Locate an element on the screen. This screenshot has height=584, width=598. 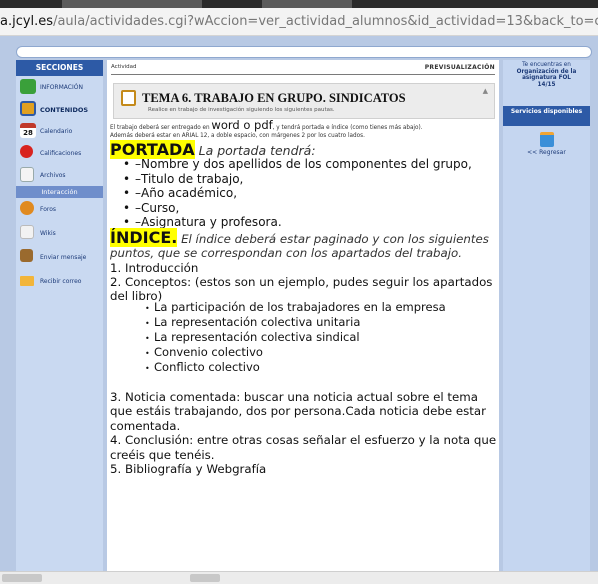
sidebar-item-enviar-mensaje: Enviar mensaje is located at coordinates (59, 258).